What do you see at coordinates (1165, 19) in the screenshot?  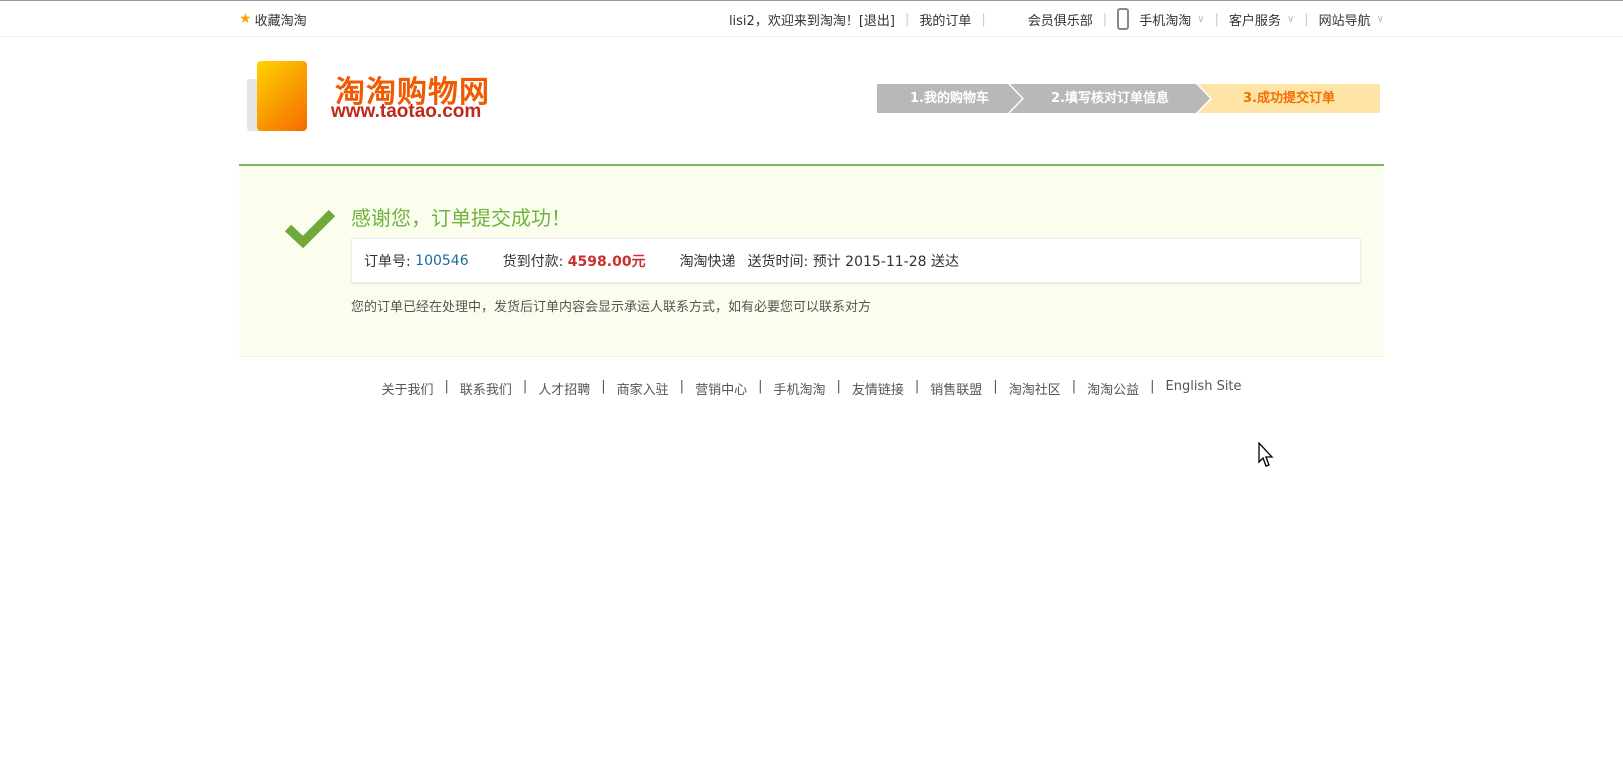 I see `mobile-link: 手机淘淘` at bounding box center [1165, 19].